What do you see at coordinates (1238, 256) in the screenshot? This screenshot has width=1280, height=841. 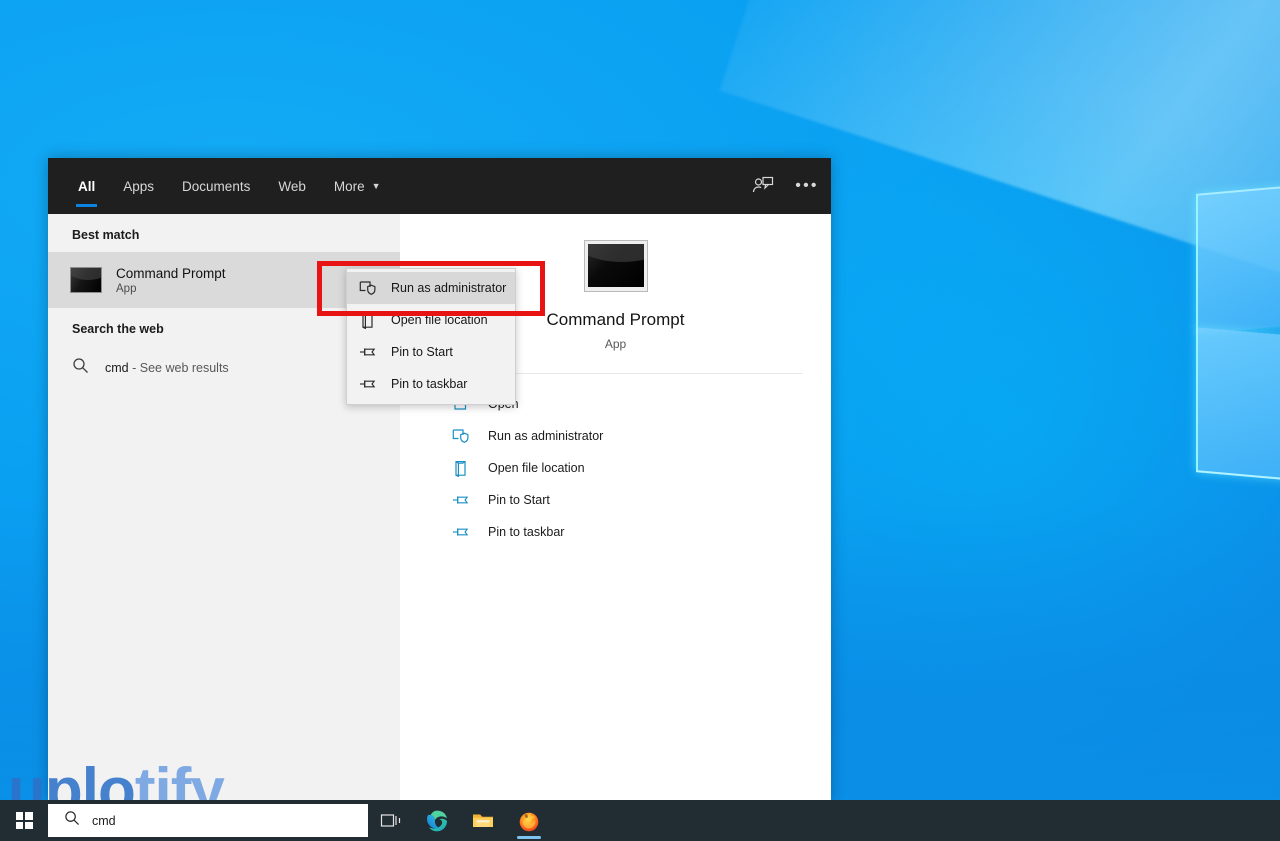 I see `wallpaper-window-pane-top` at bounding box center [1238, 256].